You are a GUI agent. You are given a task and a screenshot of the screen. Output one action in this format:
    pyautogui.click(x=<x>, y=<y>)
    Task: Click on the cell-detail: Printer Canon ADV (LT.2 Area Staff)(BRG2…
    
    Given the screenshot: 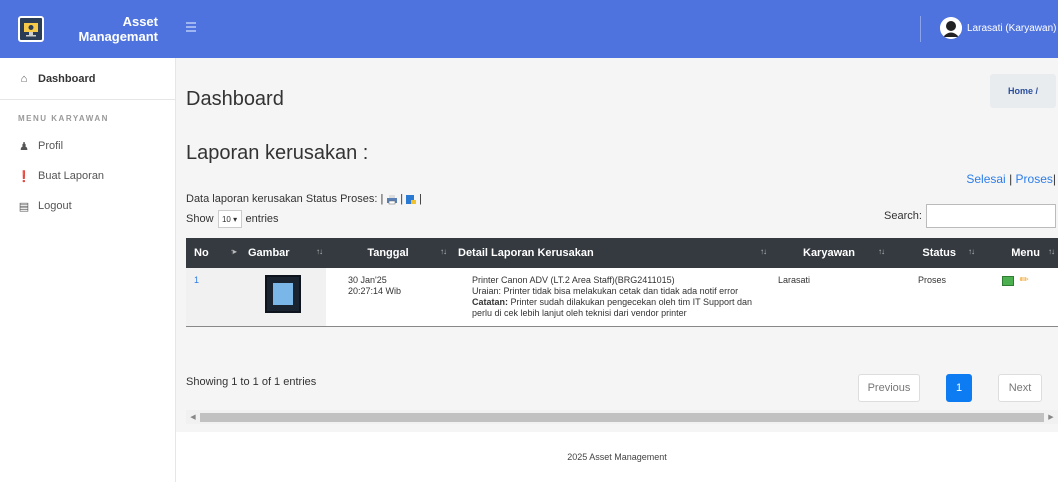 What is the action you would take?
    pyautogui.click(x=612, y=296)
    